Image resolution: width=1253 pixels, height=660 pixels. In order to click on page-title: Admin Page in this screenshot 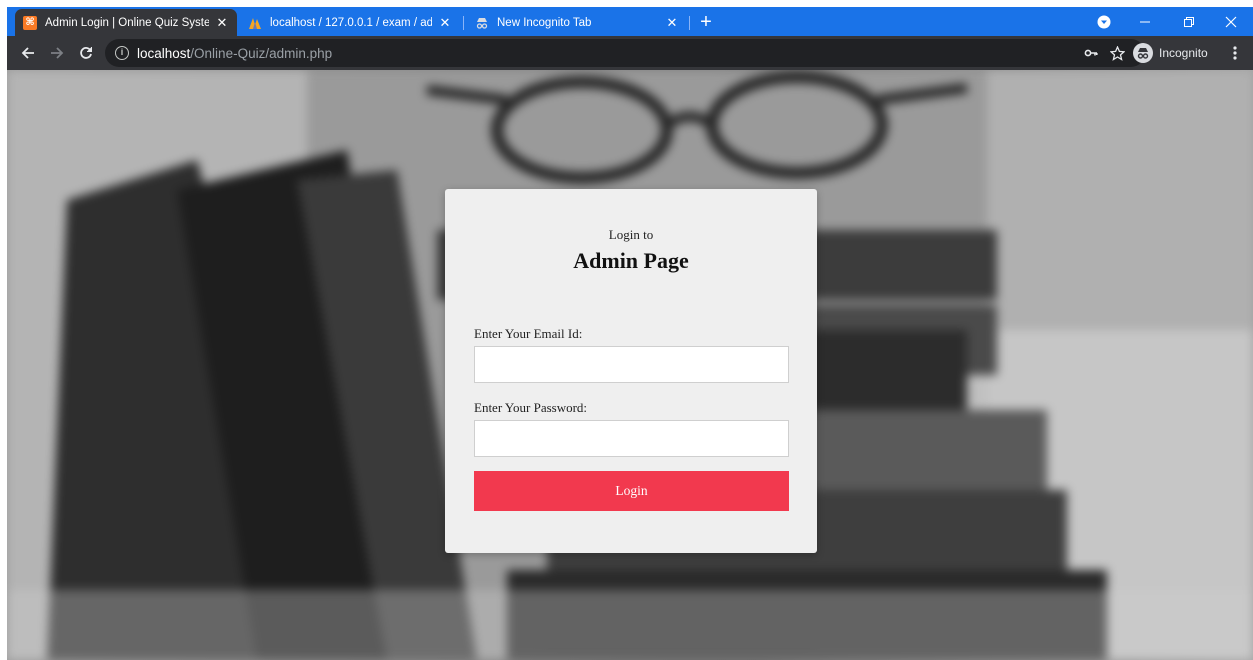, I will do `click(631, 260)`.